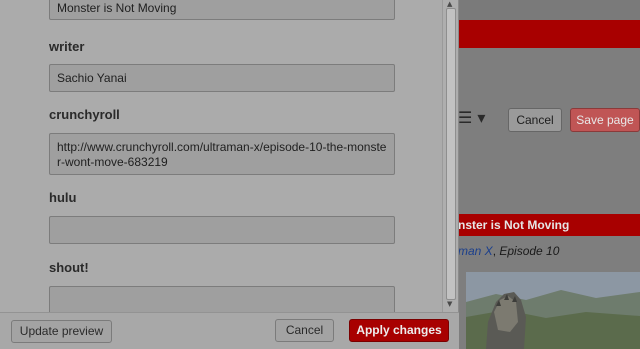 This screenshot has width=640, height=349. I want to click on scrollbar-thumb, so click(451, 154).